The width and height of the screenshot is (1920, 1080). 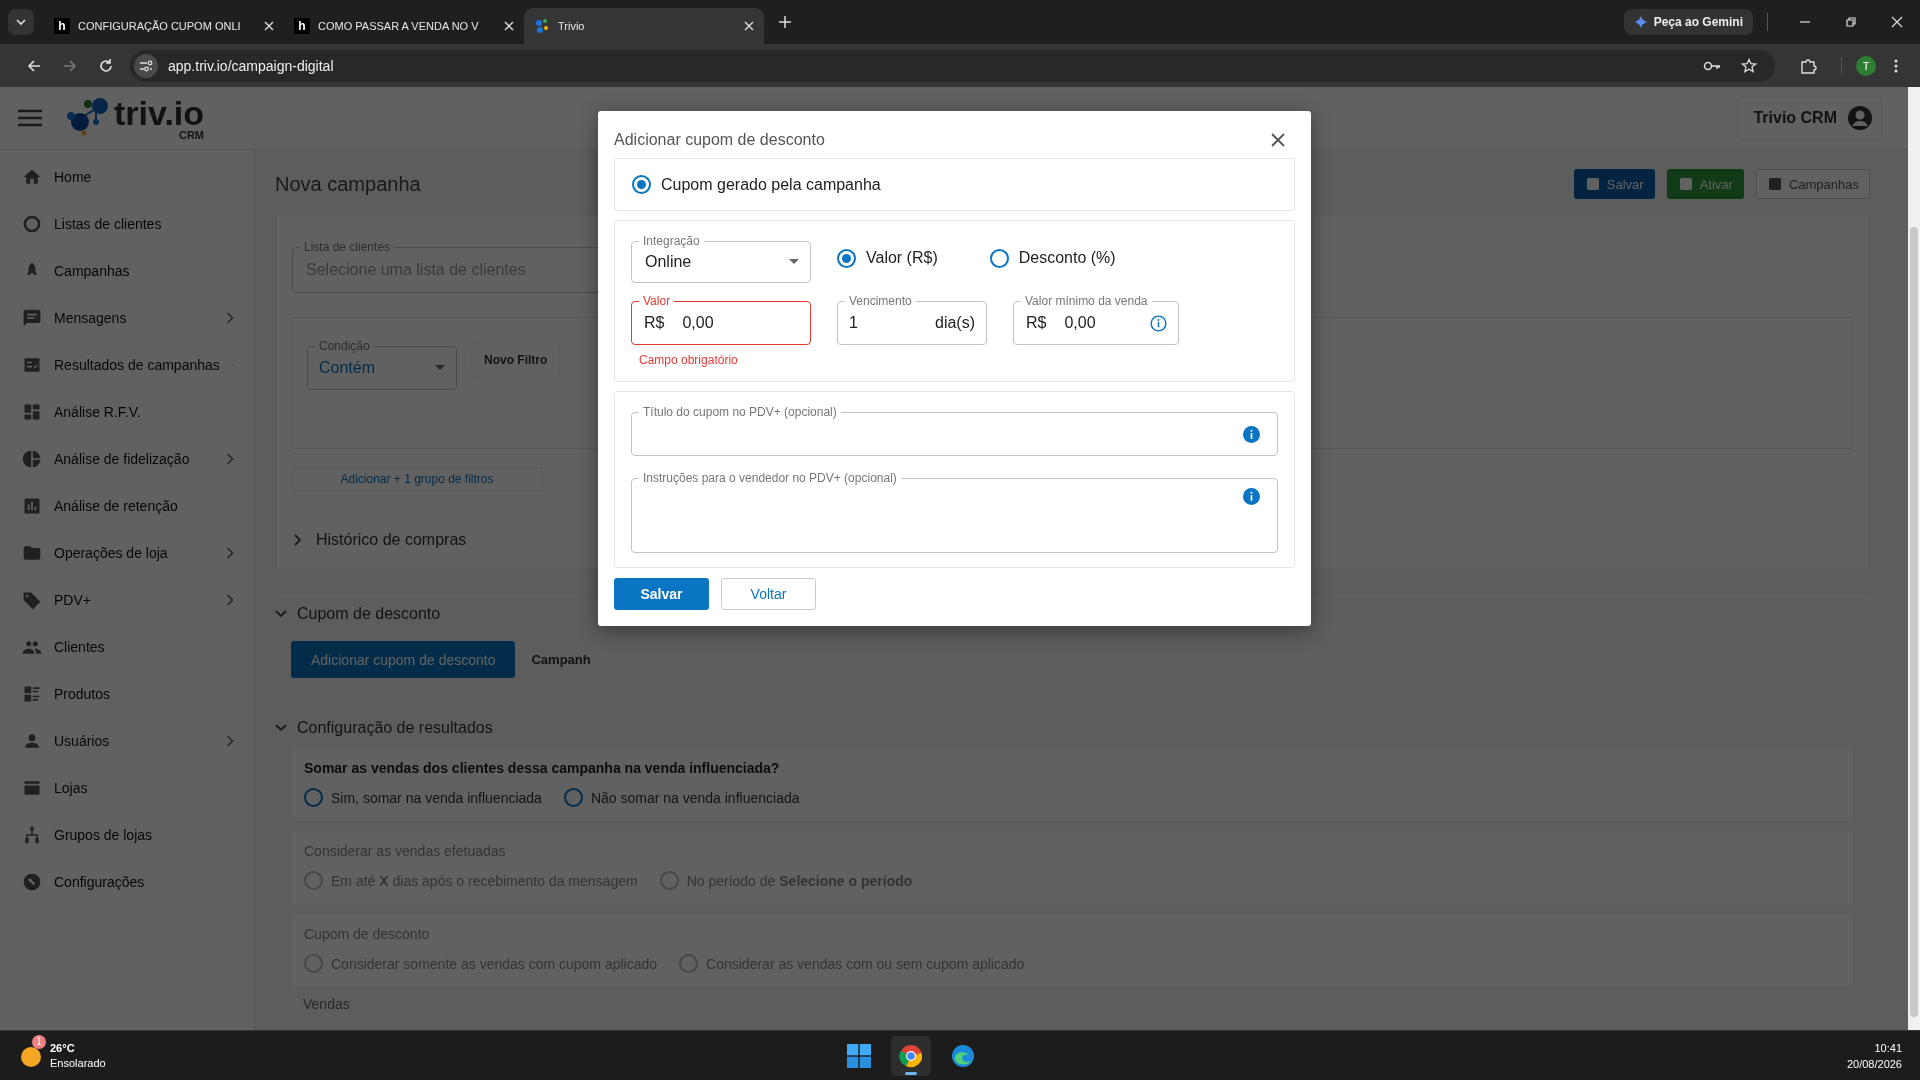 What do you see at coordinates (1067, 258) in the screenshot?
I see `option-label: Desconto (%)` at bounding box center [1067, 258].